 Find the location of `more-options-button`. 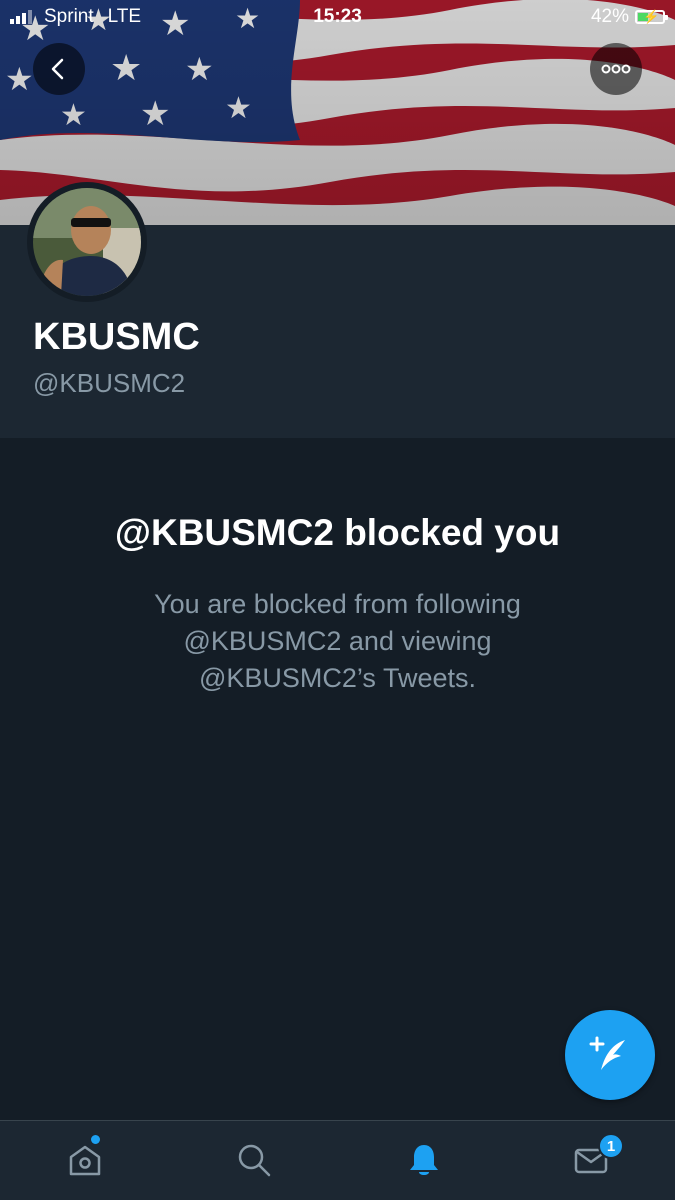

more-options-button is located at coordinates (616, 69).